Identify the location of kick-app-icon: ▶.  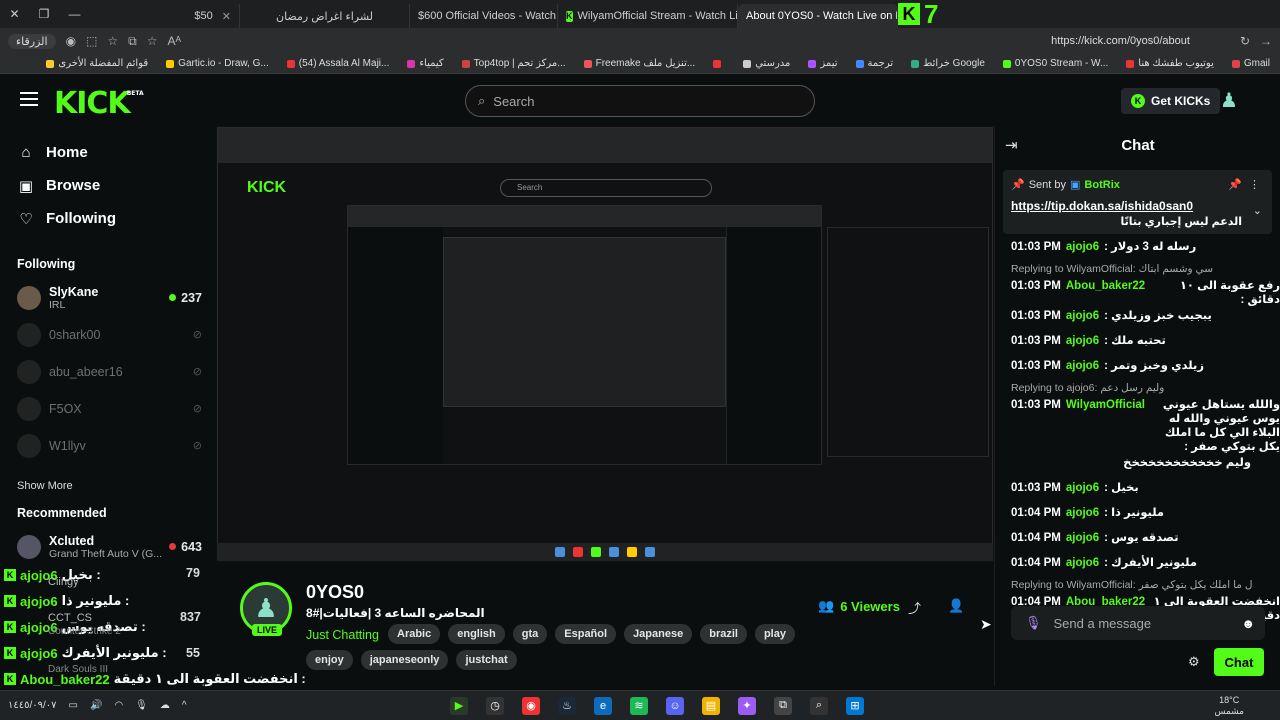
(459, 705).